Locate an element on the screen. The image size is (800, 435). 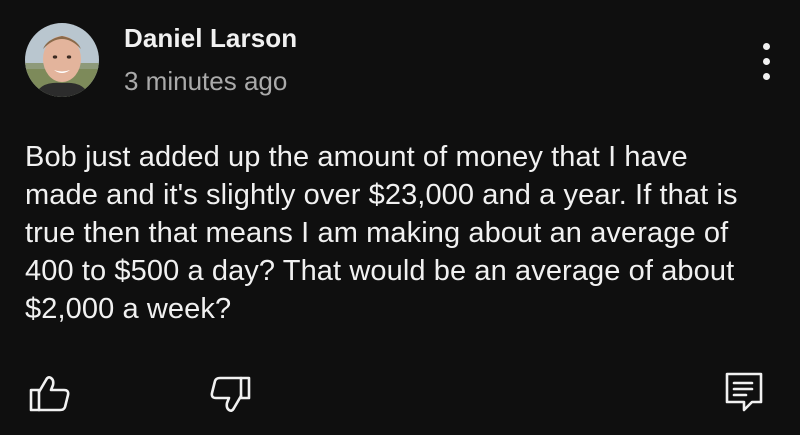
author-name: Daniel Larson is located at coordinates (210, 38).